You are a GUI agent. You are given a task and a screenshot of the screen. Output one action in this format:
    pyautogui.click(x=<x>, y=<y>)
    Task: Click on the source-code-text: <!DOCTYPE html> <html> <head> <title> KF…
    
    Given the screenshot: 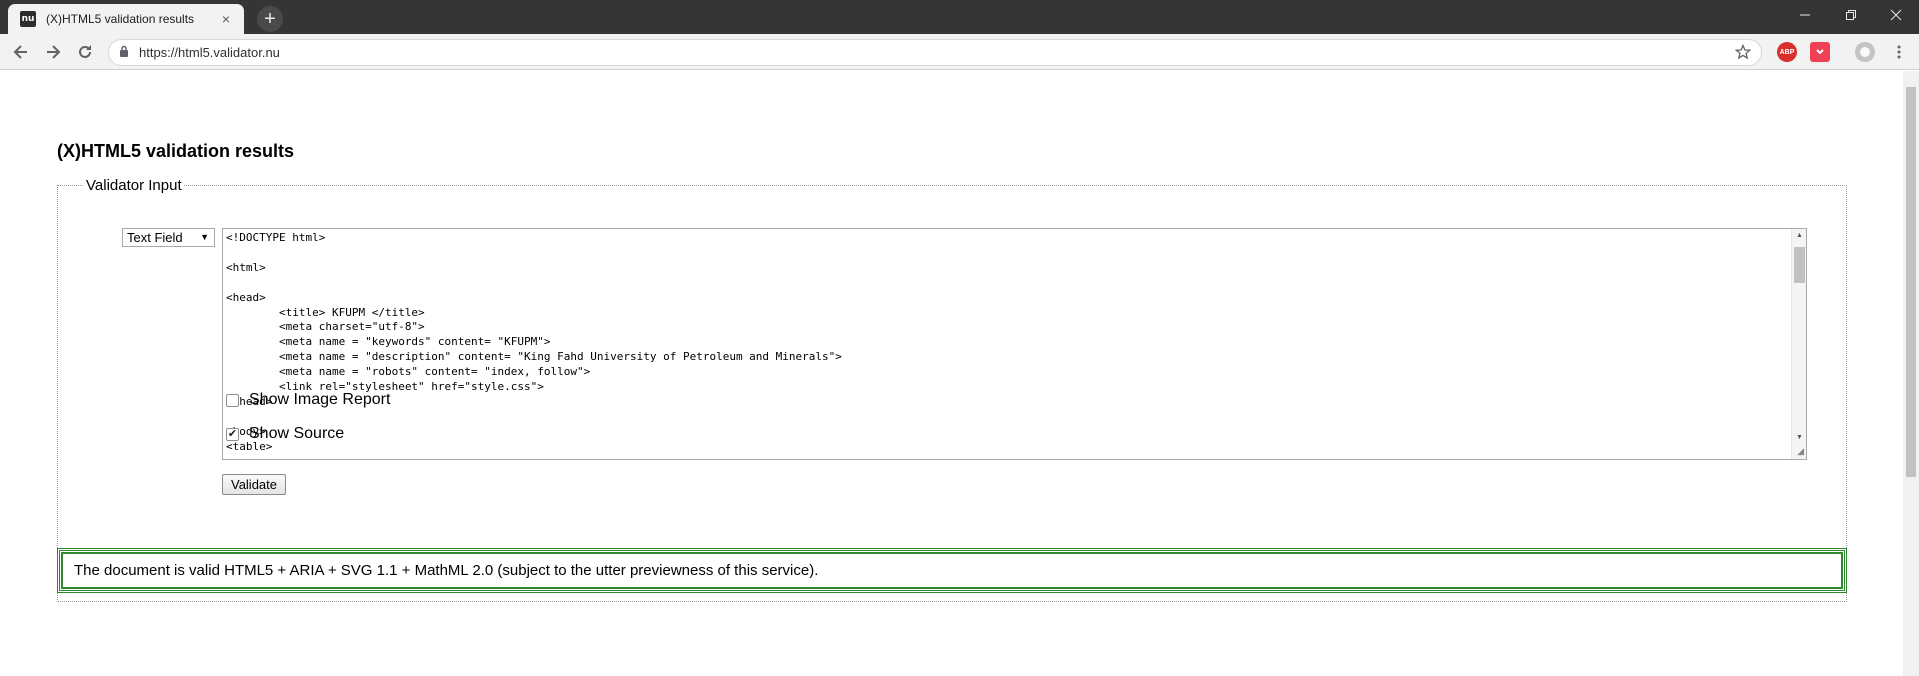 What is the action you would take?
    pyautogui.click(x=534, y=342)
    